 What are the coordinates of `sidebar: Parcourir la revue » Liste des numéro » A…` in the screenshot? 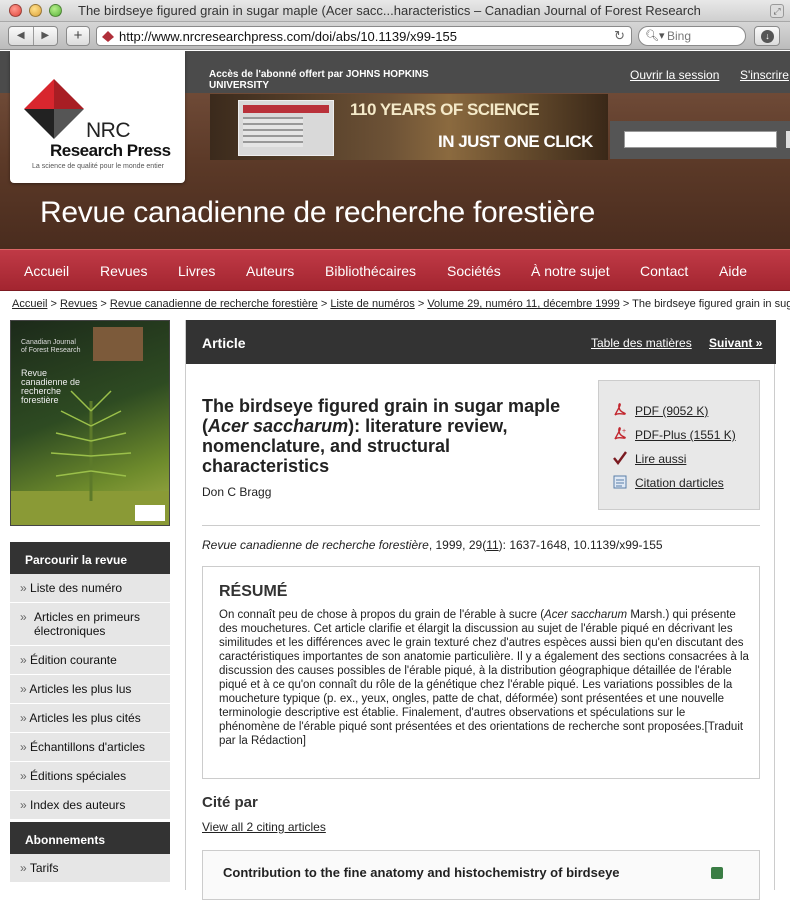 It's located at (90, 712).